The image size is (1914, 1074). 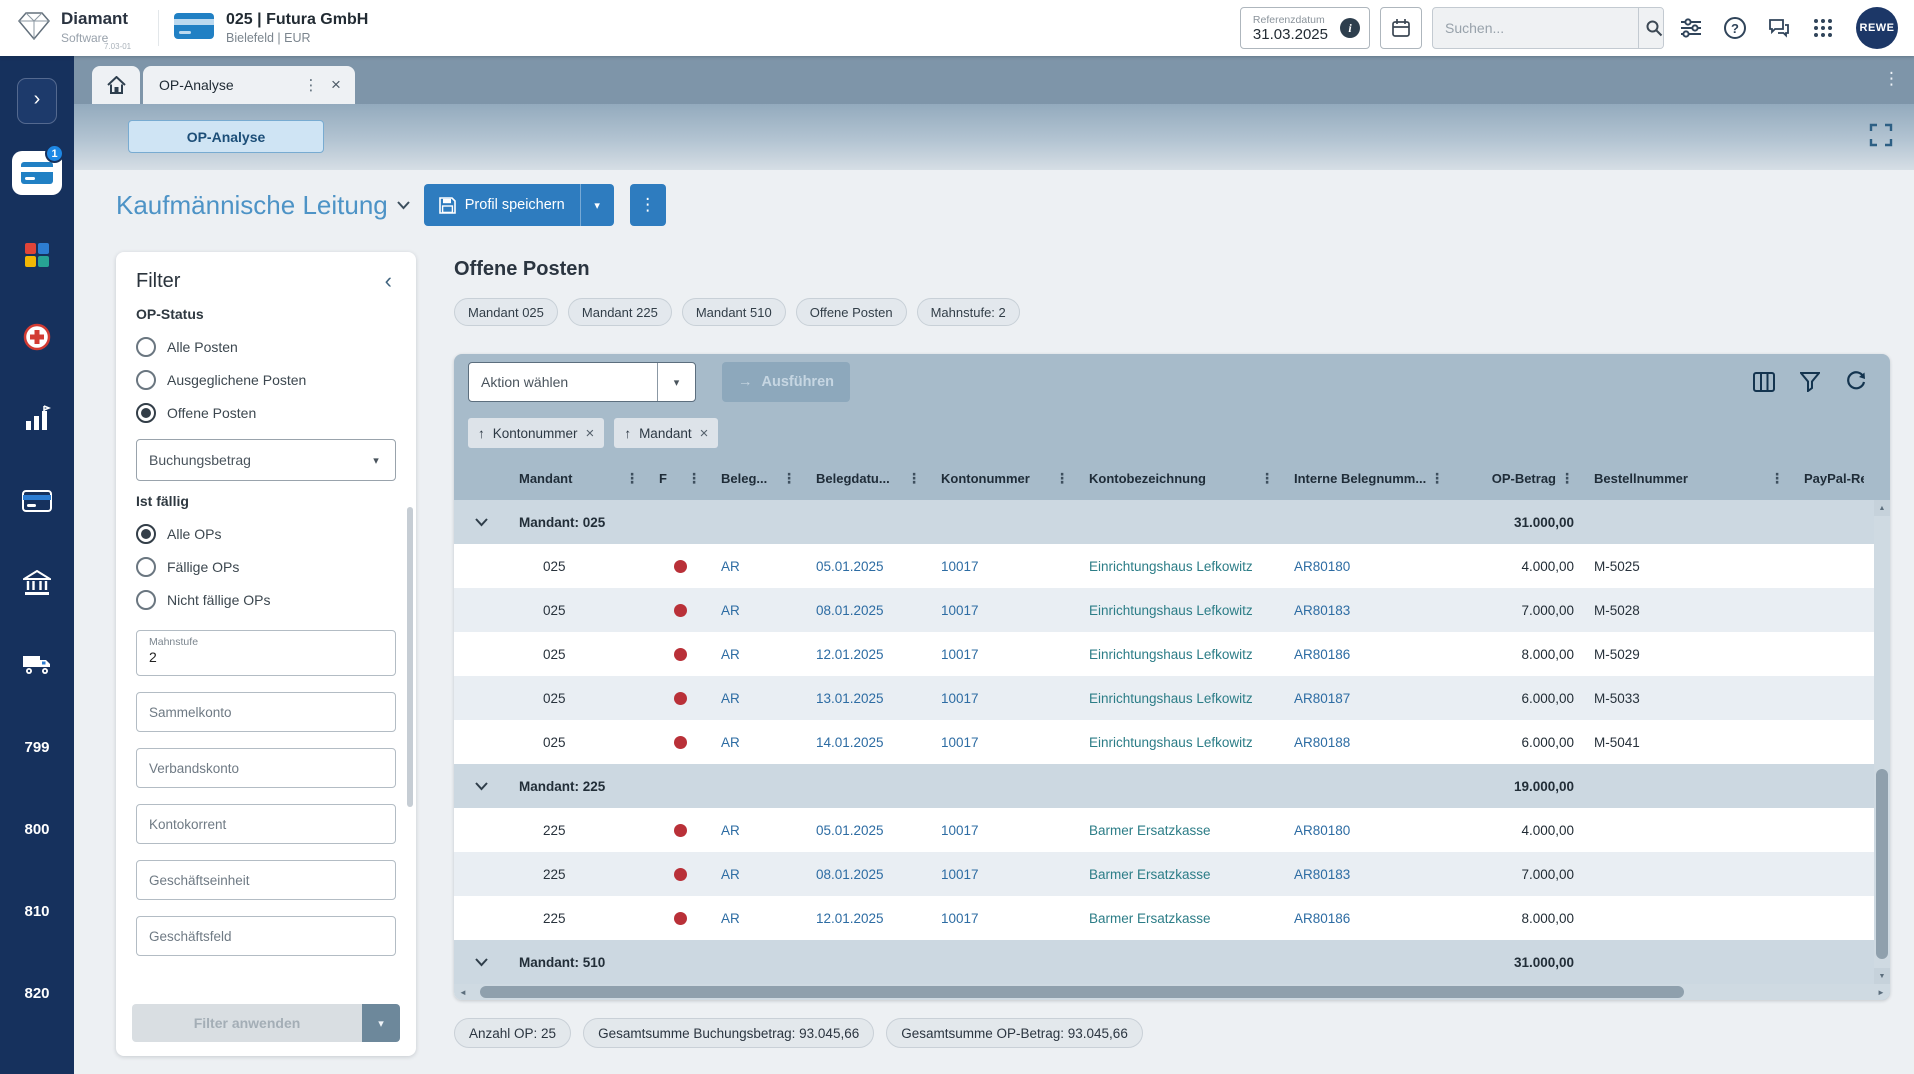 What do you see at coordinates (37, 665) in the screenshot?
I see `sidebar-item-logistics` at bounding box center [37, 665].